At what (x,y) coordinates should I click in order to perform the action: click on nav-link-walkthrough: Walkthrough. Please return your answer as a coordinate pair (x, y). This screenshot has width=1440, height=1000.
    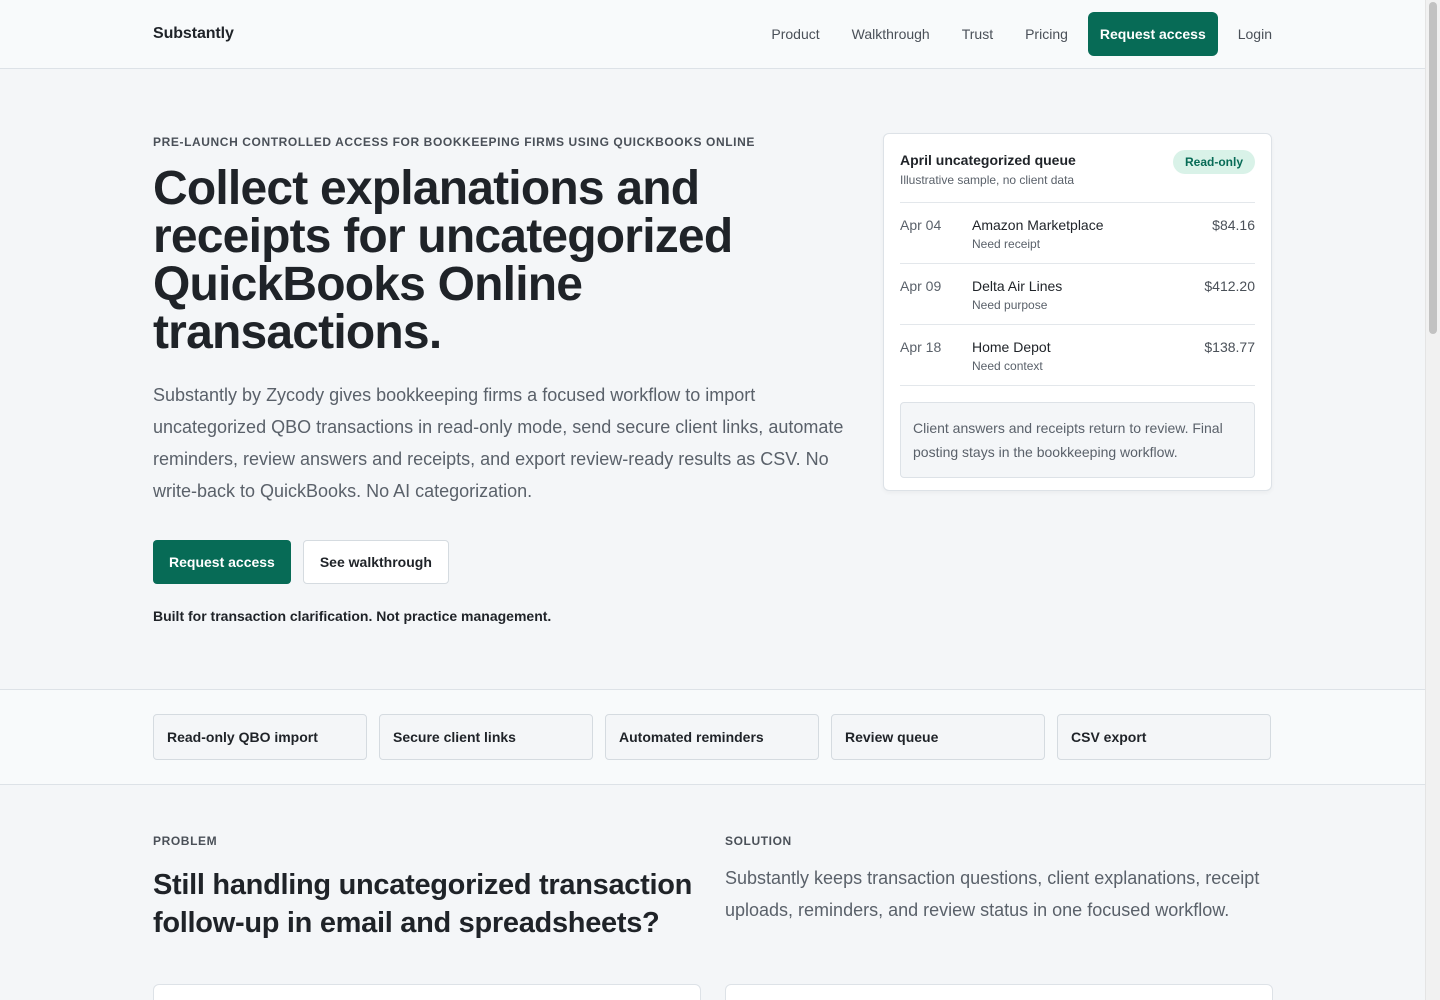
    Looking at the image, I should click on (891, 34).